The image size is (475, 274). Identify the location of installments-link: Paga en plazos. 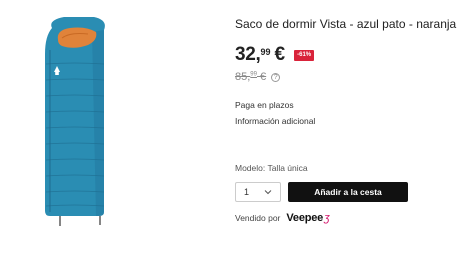
(264, 105).